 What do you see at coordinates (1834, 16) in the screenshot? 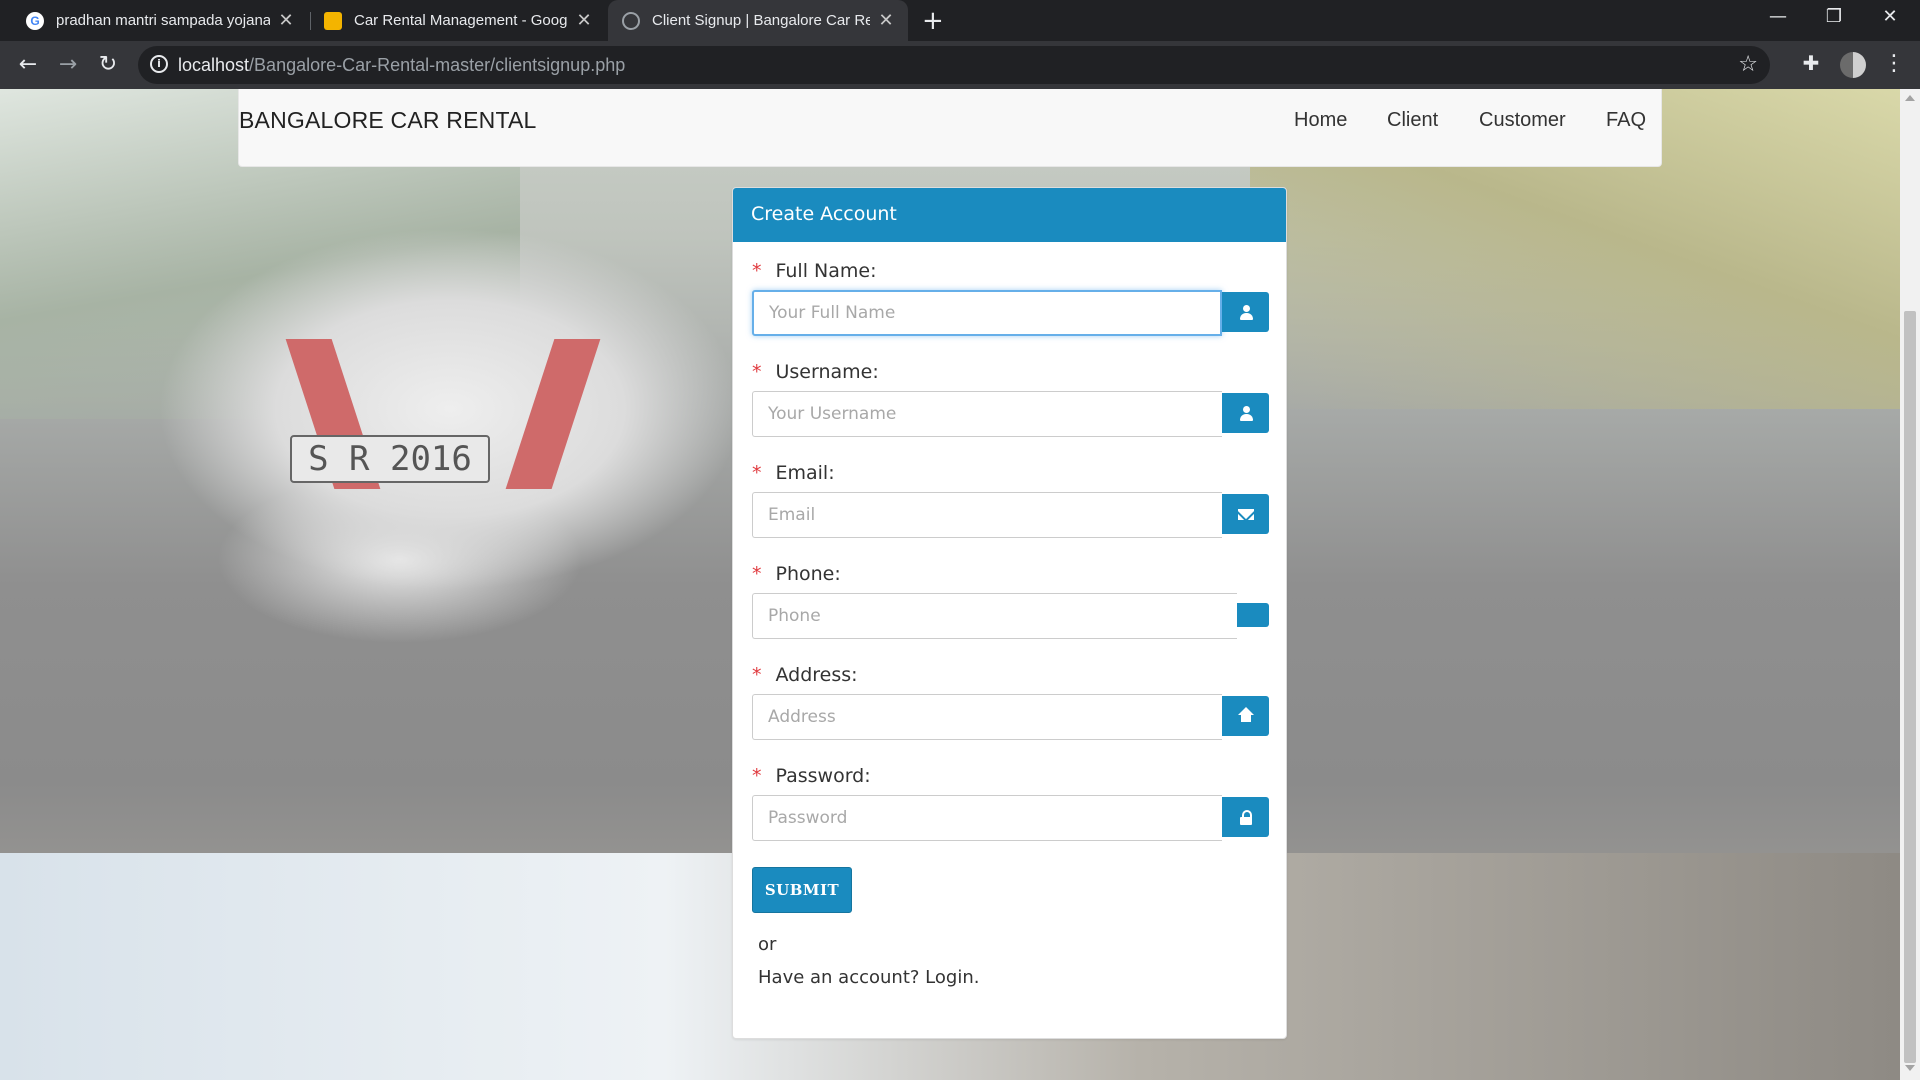
I see `restore-button: ❐` at bounding box center [1834, 16].